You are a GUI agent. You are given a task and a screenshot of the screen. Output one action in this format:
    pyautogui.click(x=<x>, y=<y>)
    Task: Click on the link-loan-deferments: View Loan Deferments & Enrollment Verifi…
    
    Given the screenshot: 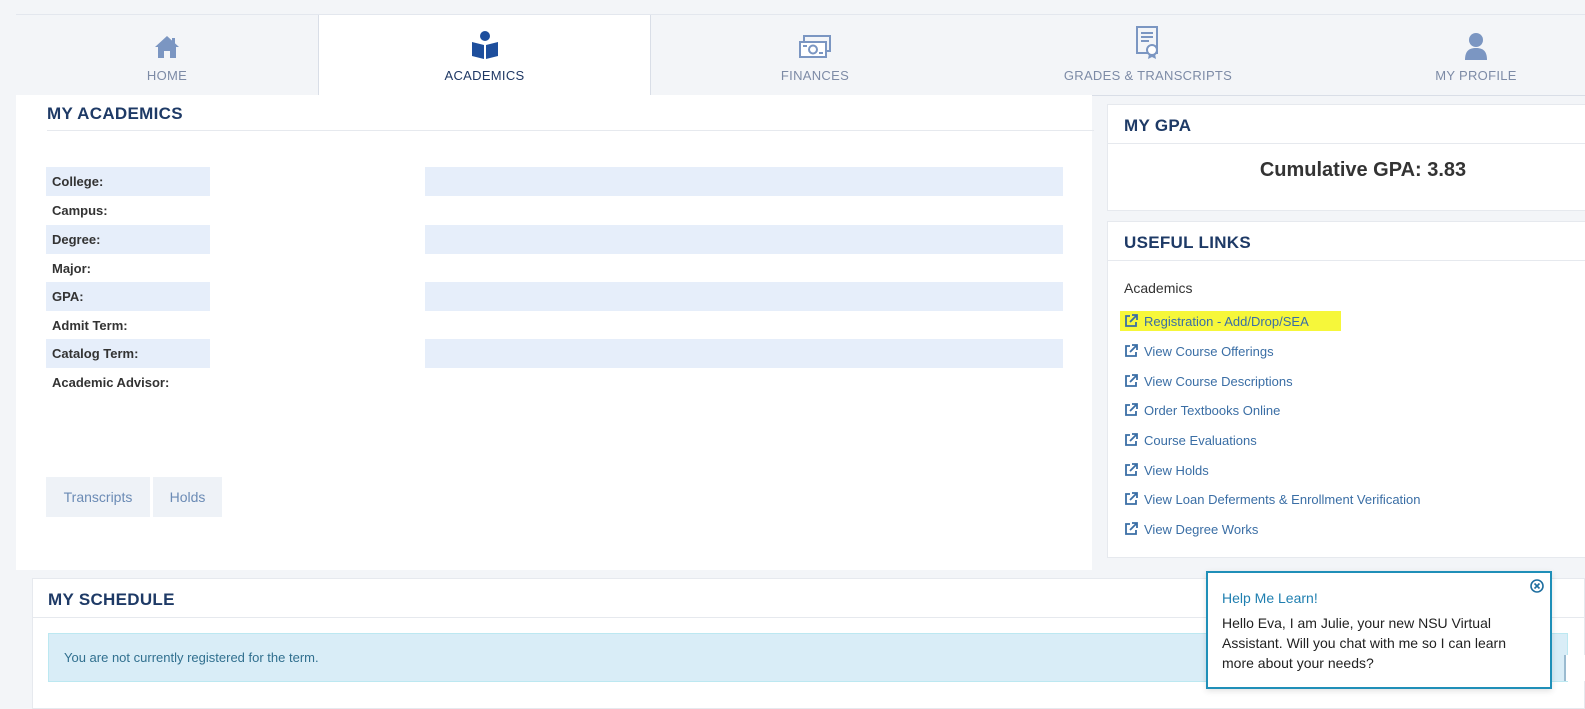 What is the action you would take?
    pyautogui.click(x=1272, y=499)
    